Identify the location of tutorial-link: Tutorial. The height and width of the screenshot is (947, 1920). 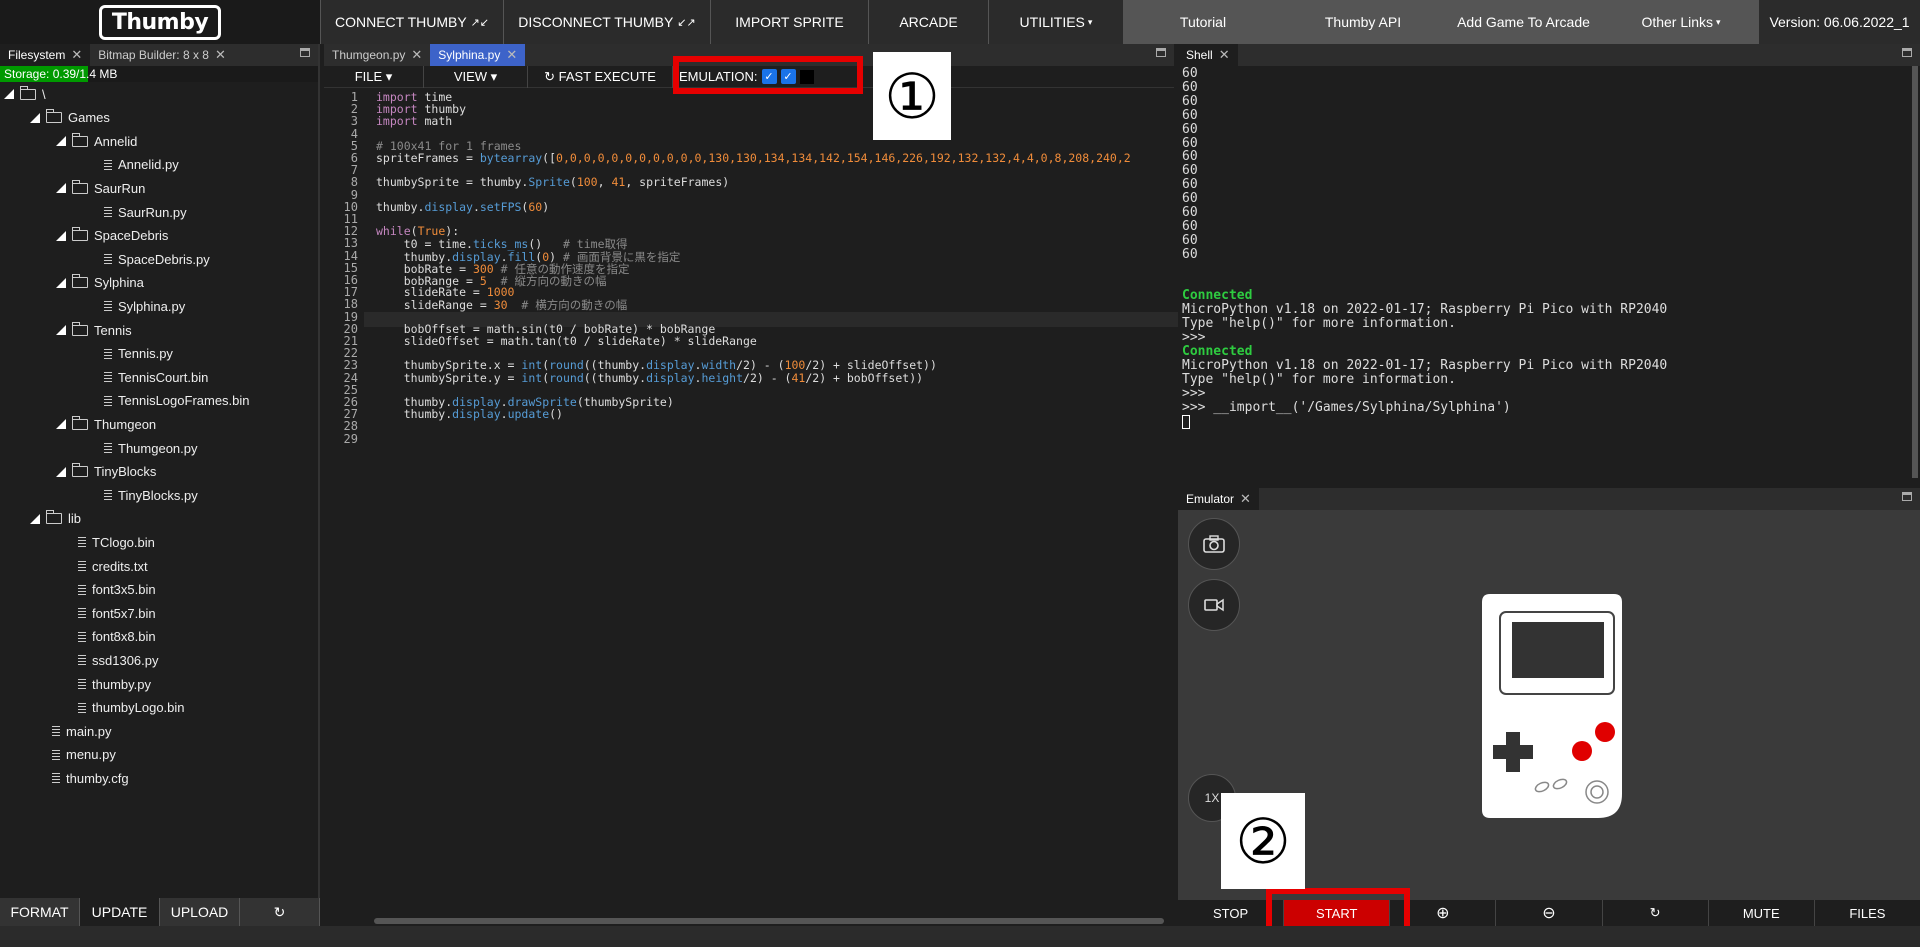
(1202, 22).